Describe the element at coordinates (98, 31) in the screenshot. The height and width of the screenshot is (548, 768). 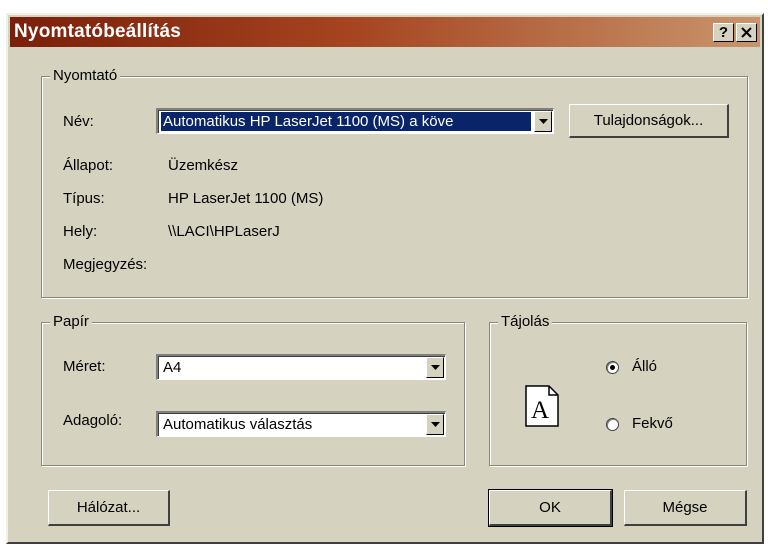
I see `window-title: Nyomtatóbeállítás` at that location.